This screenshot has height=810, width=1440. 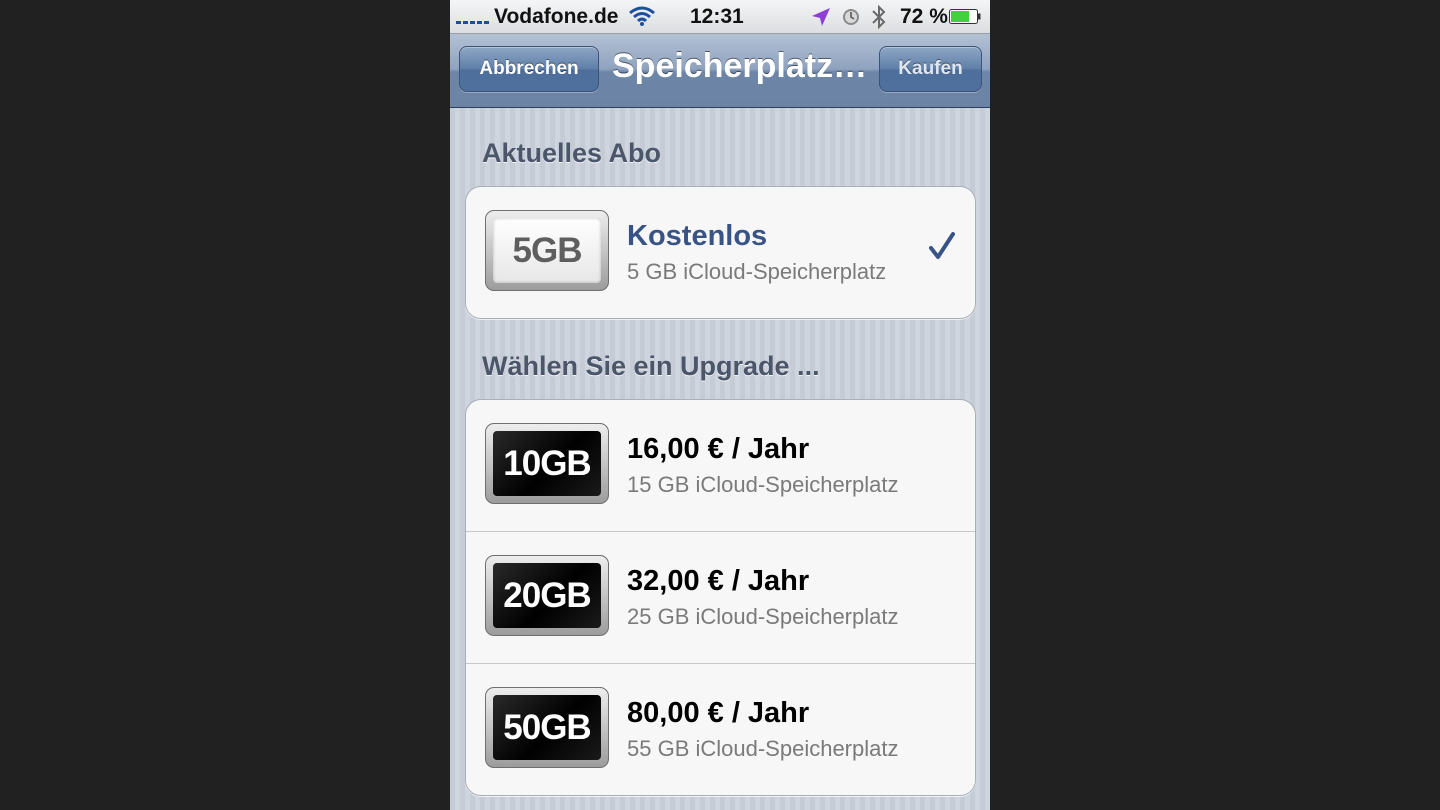 What do you see at coordinates (965, 16) in the screenshot?
I see `battery-icon` at bounding box center [965, 16].